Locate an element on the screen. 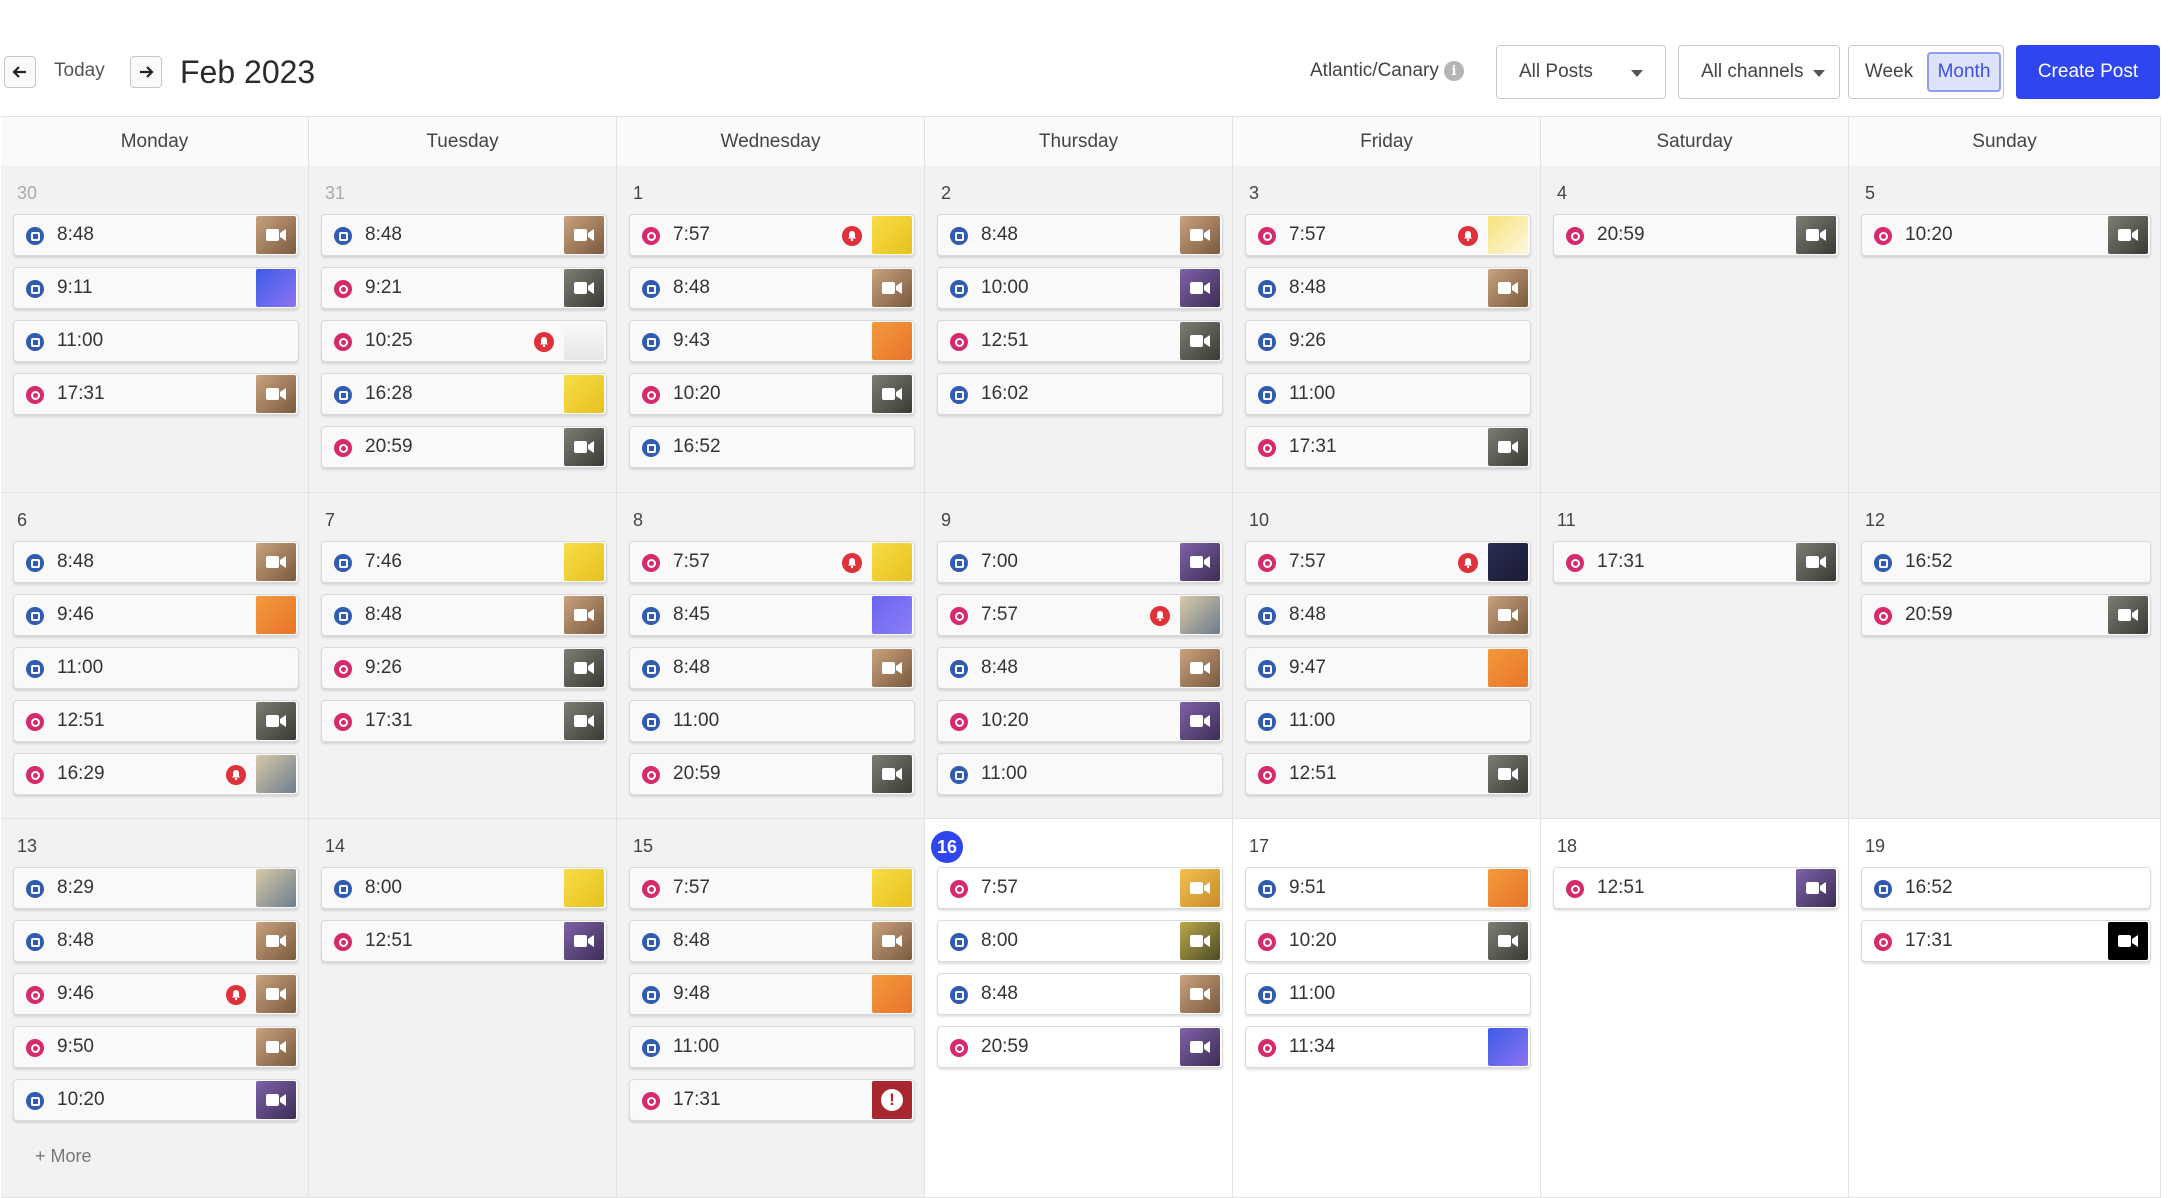  day-cell: 3 7:57 8:48 9:26 11:00 17:31 is located at coordinates (1387, 329).